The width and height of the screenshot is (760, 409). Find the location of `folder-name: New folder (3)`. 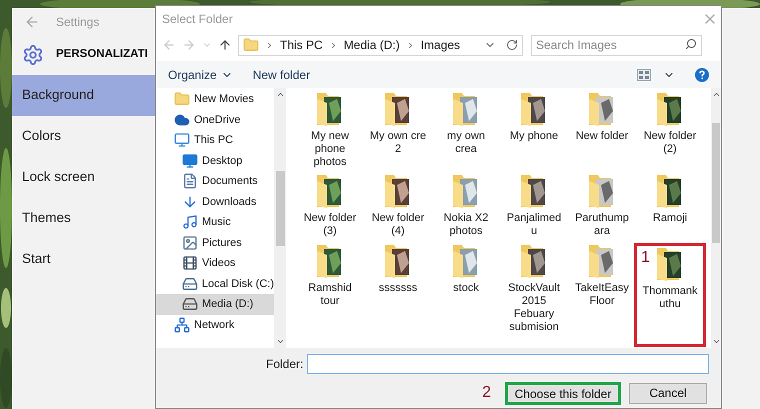

folder-name: New folder (3) is located at coordinates (330, 225).